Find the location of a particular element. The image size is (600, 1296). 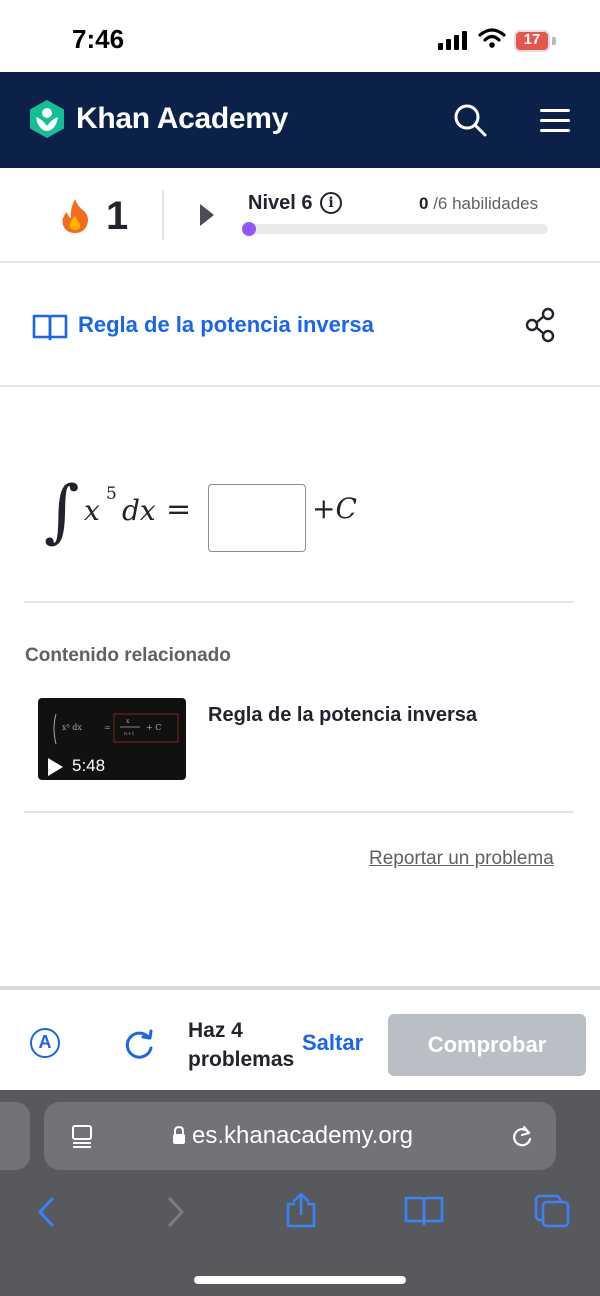

exercise-equation: ∫ x 5 dx = +C is located at coordinates (244, 515).